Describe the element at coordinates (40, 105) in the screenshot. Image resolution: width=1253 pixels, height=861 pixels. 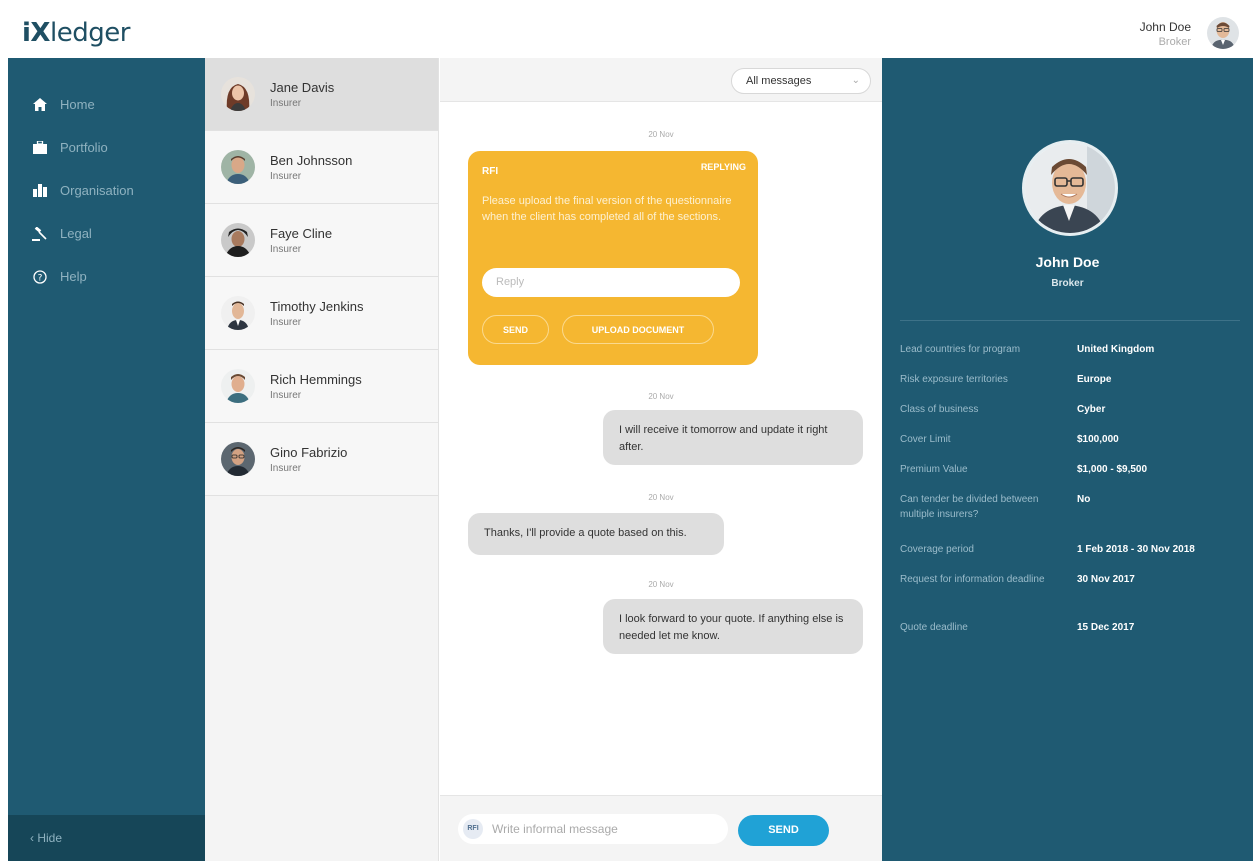
I see `home-icon` at that location.